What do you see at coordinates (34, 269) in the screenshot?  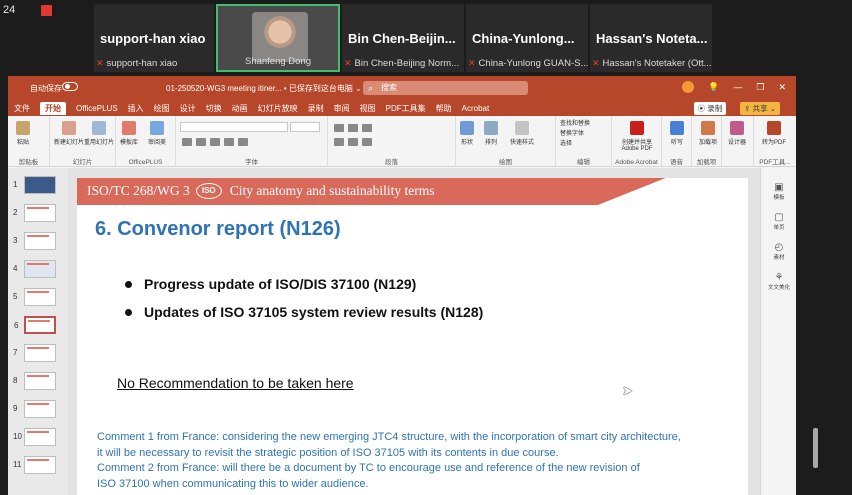 I see `slide-thumbnail: 4` at bounding box center [34, 269].